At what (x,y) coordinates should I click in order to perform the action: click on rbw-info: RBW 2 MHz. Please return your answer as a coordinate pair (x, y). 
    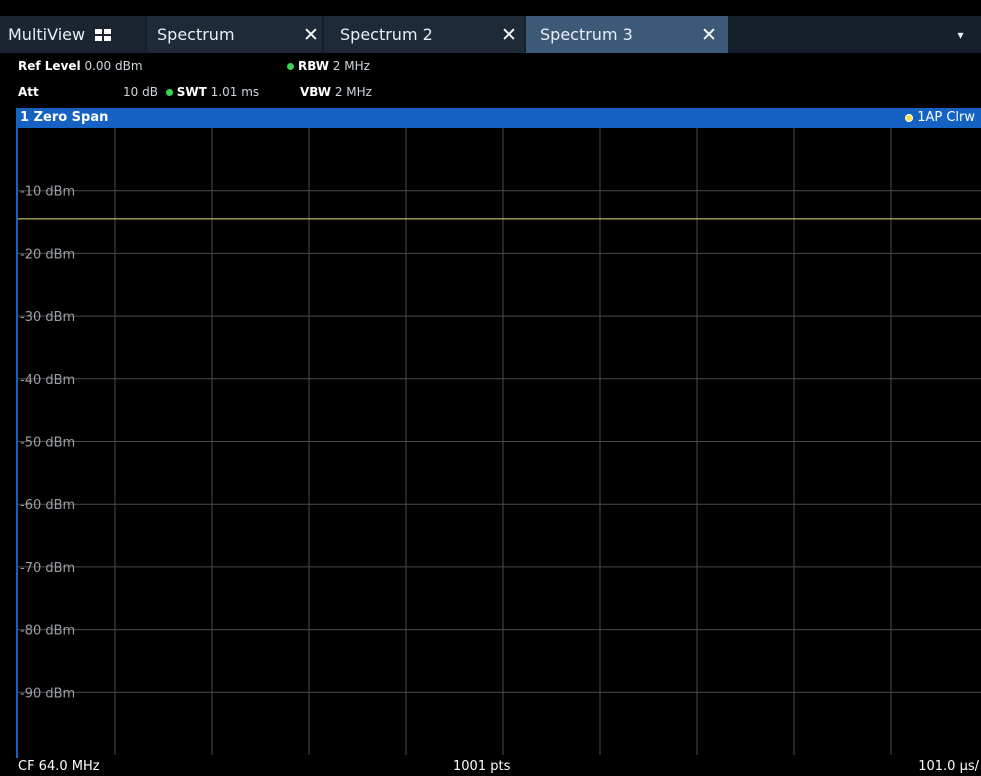
    Looking at the image, I should click on (328, 66).